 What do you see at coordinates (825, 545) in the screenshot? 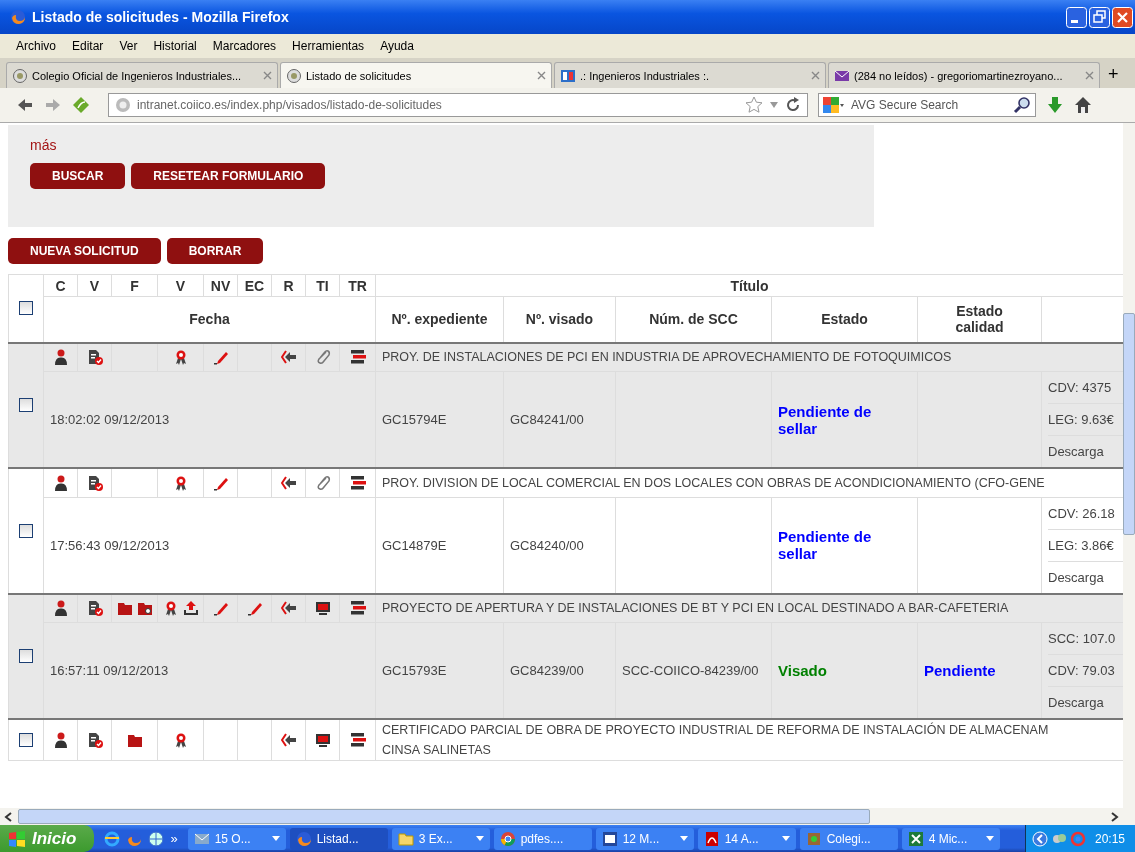
I see `status-text: Pendiente de sellar` at bounding box center [825, 545].